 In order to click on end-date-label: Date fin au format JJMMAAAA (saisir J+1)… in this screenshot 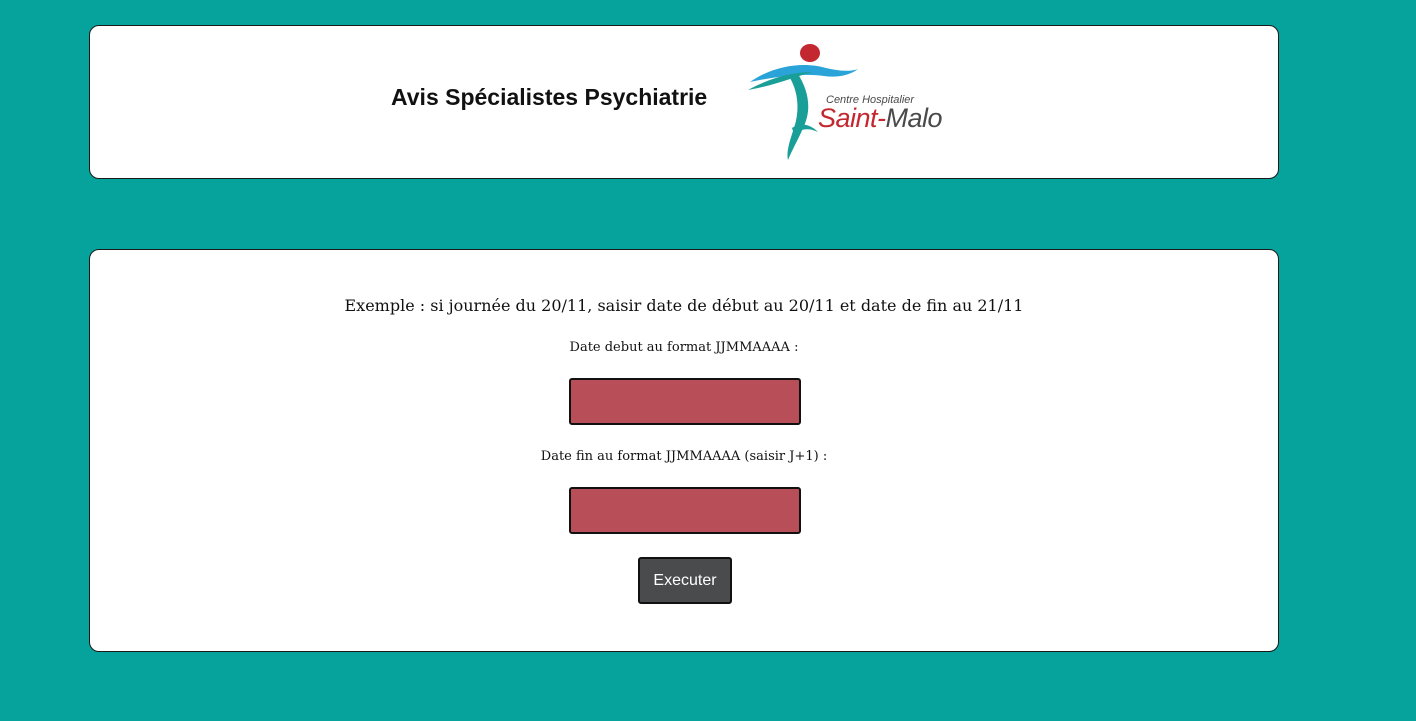, I will do `click(684, 456)`.